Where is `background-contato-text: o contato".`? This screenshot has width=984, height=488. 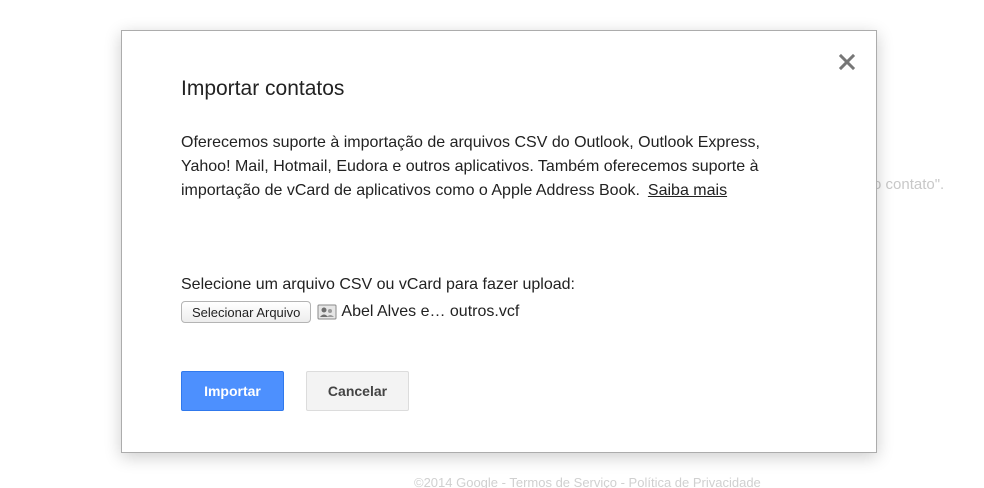 background-contato-text: o contato". is located at coordinates (909, 184).